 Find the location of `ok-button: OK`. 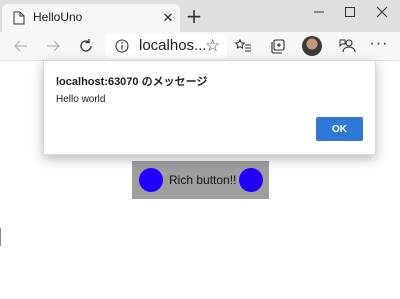

ok-button: OK is located at coordinates (339, 129).